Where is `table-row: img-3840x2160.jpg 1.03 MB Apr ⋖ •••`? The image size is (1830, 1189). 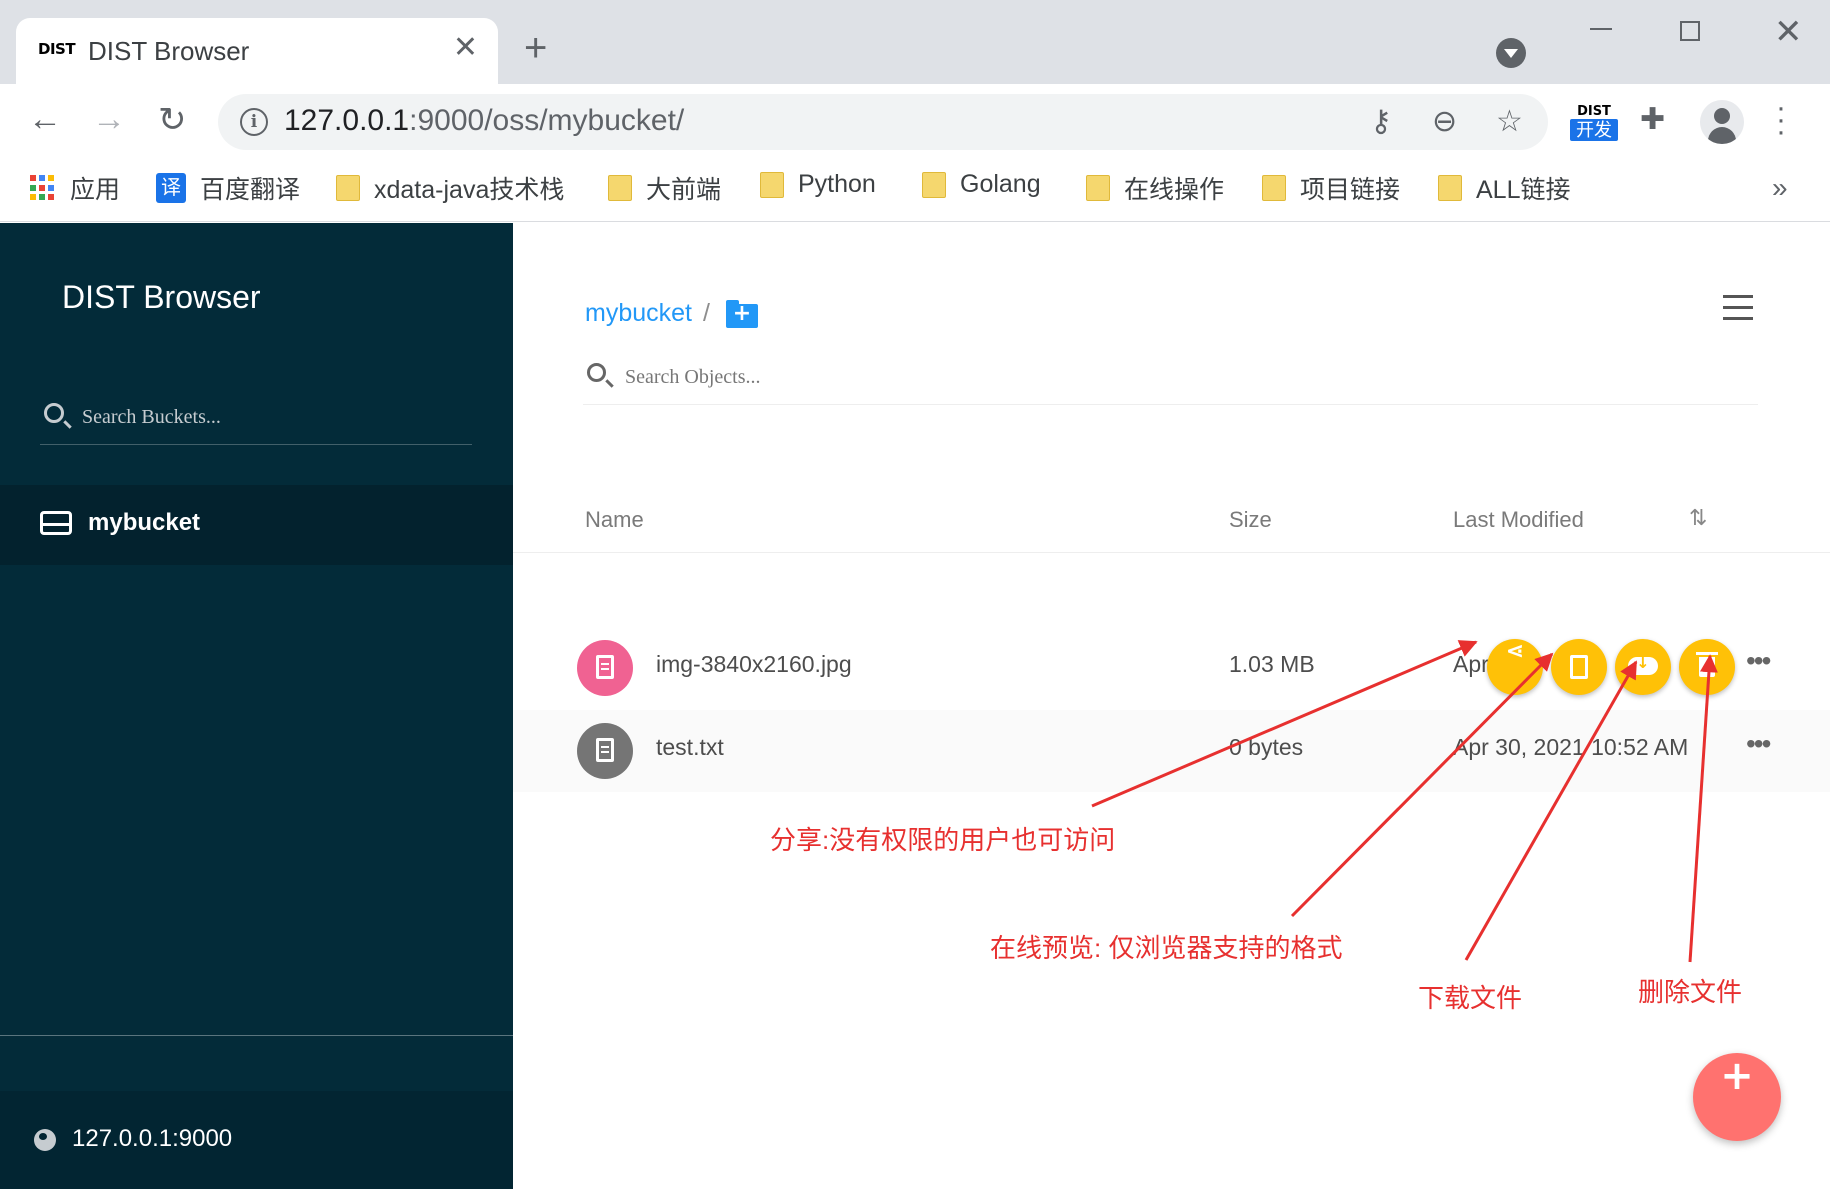 table-row: img-3840x2160.jpg 1.03 MB Apr ⋖ ••• is located at coordinates (1171, 668).